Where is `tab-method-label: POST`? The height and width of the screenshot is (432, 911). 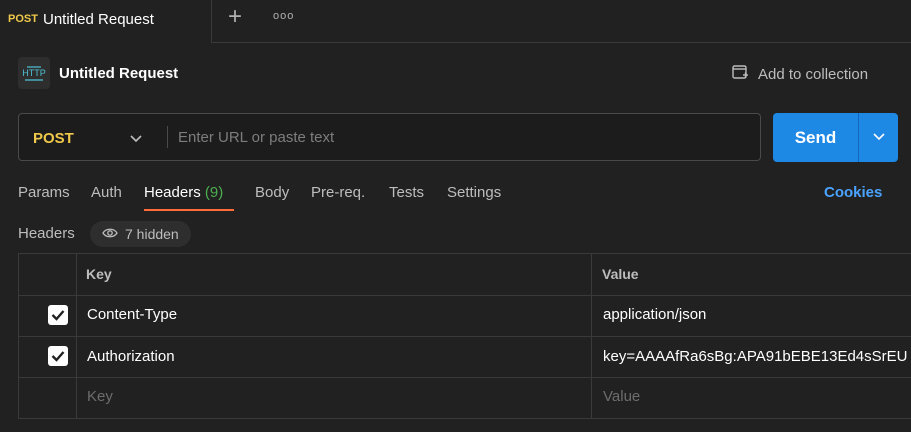 tab-method-label: POST is located at coordinates (23, 19).